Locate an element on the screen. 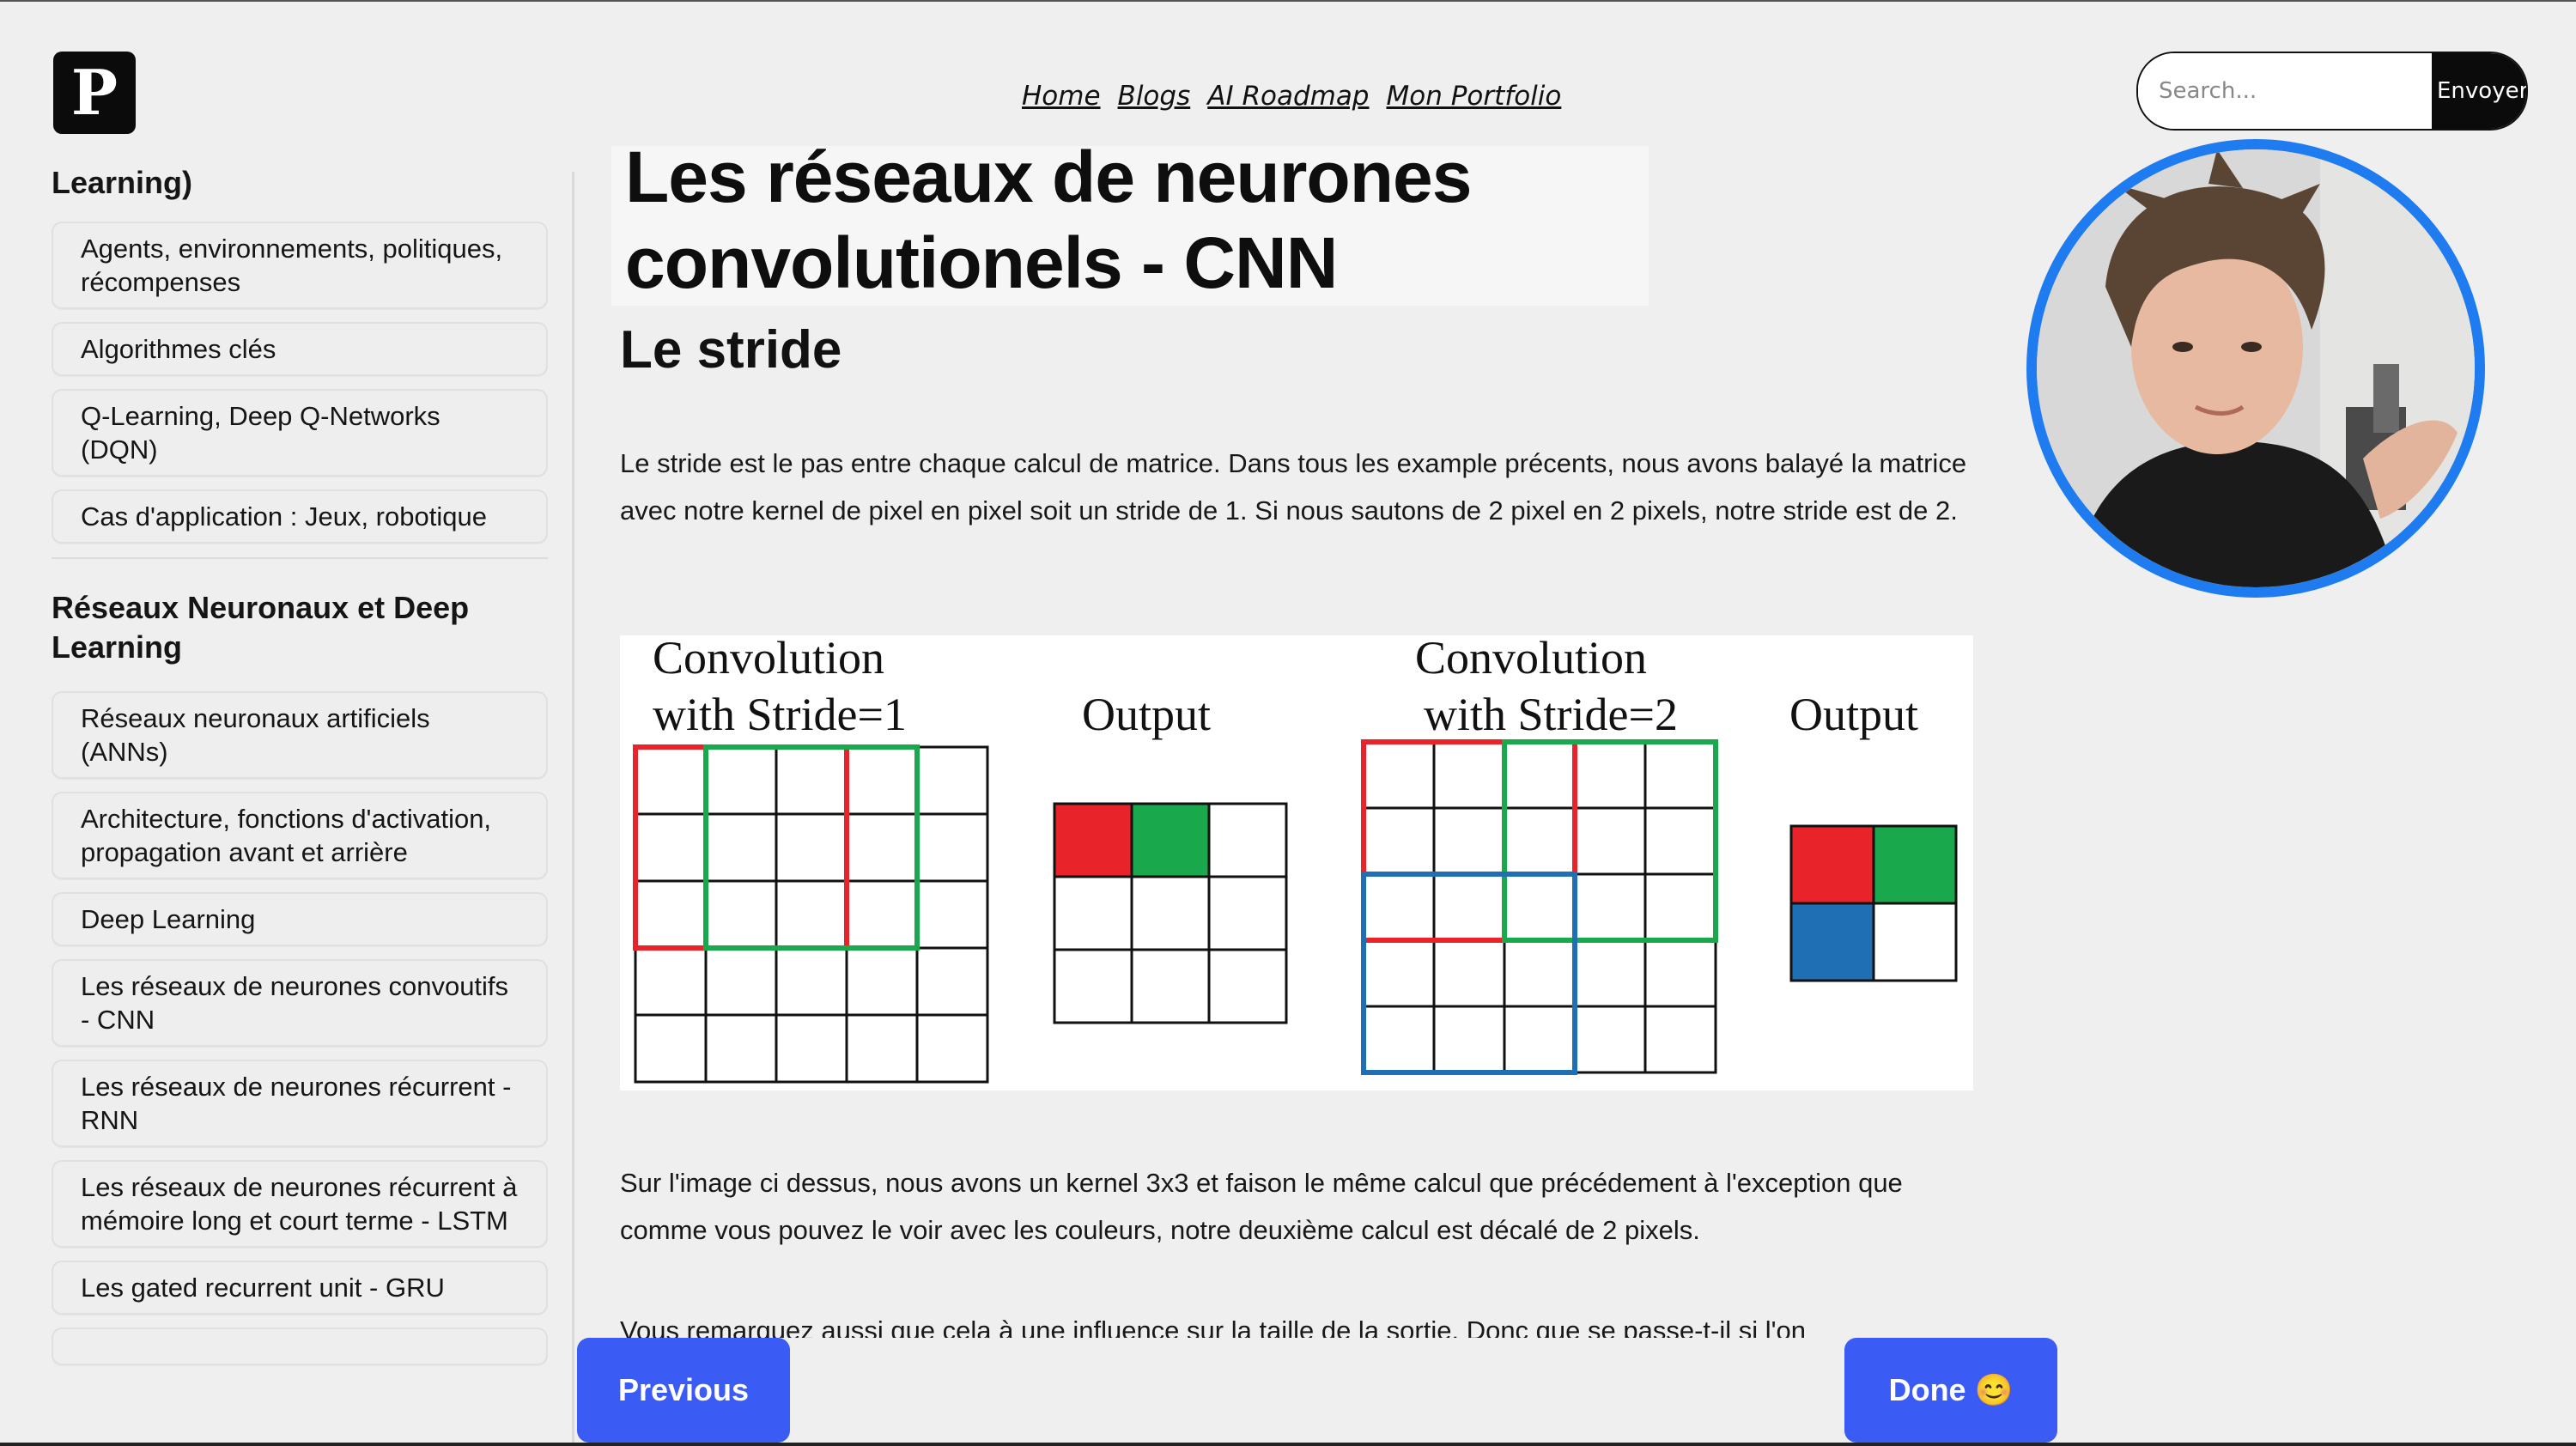 The height and width of the screenshot is (1446, 2576). sidebar-item: Les réseaux de neurones convoutifs - CNN is located at coordinates (300, 1003).